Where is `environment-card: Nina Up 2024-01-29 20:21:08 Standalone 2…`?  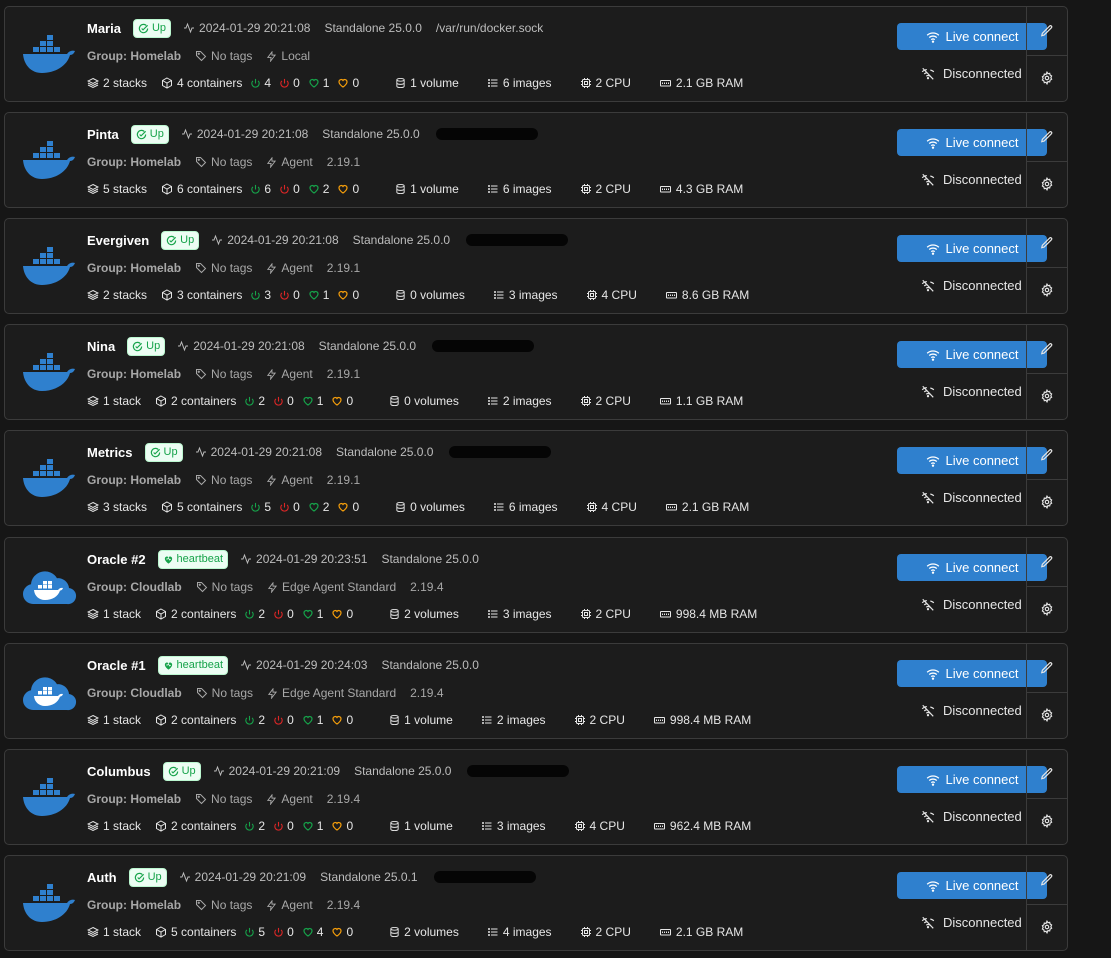
environment-card: Nina Up 2024-01-29 20:21:08 Standalone 2… is located at coordinates (536, 372).